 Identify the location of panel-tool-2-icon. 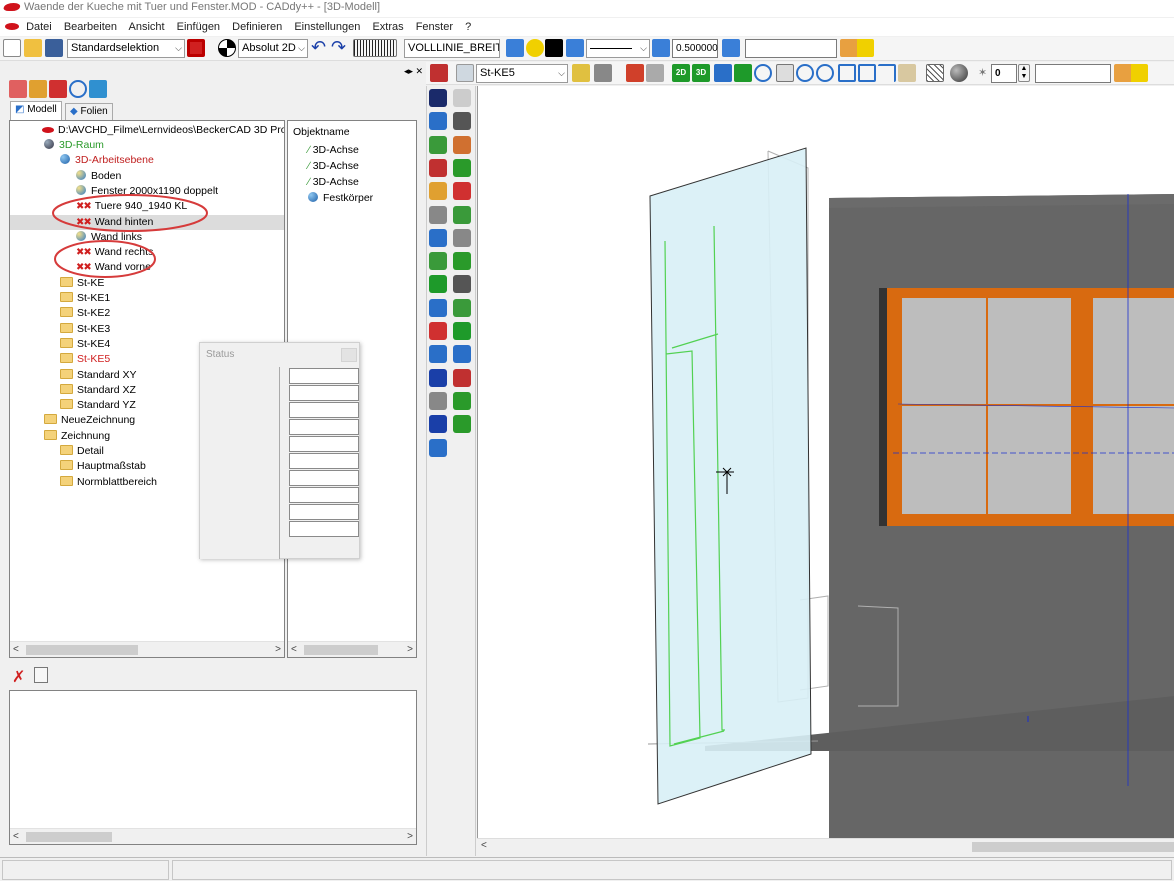
(38, 89).